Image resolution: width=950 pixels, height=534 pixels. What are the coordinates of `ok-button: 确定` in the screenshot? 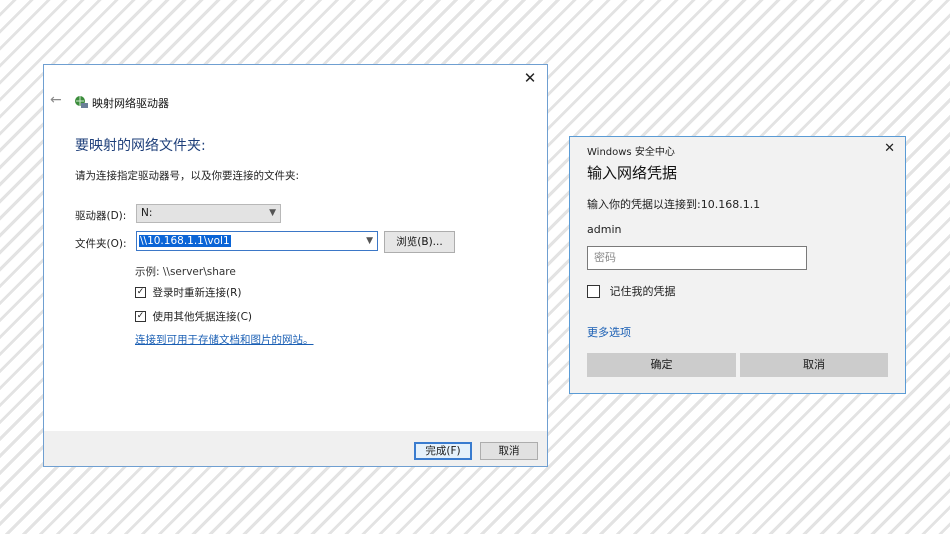 It's located at (661, 365).